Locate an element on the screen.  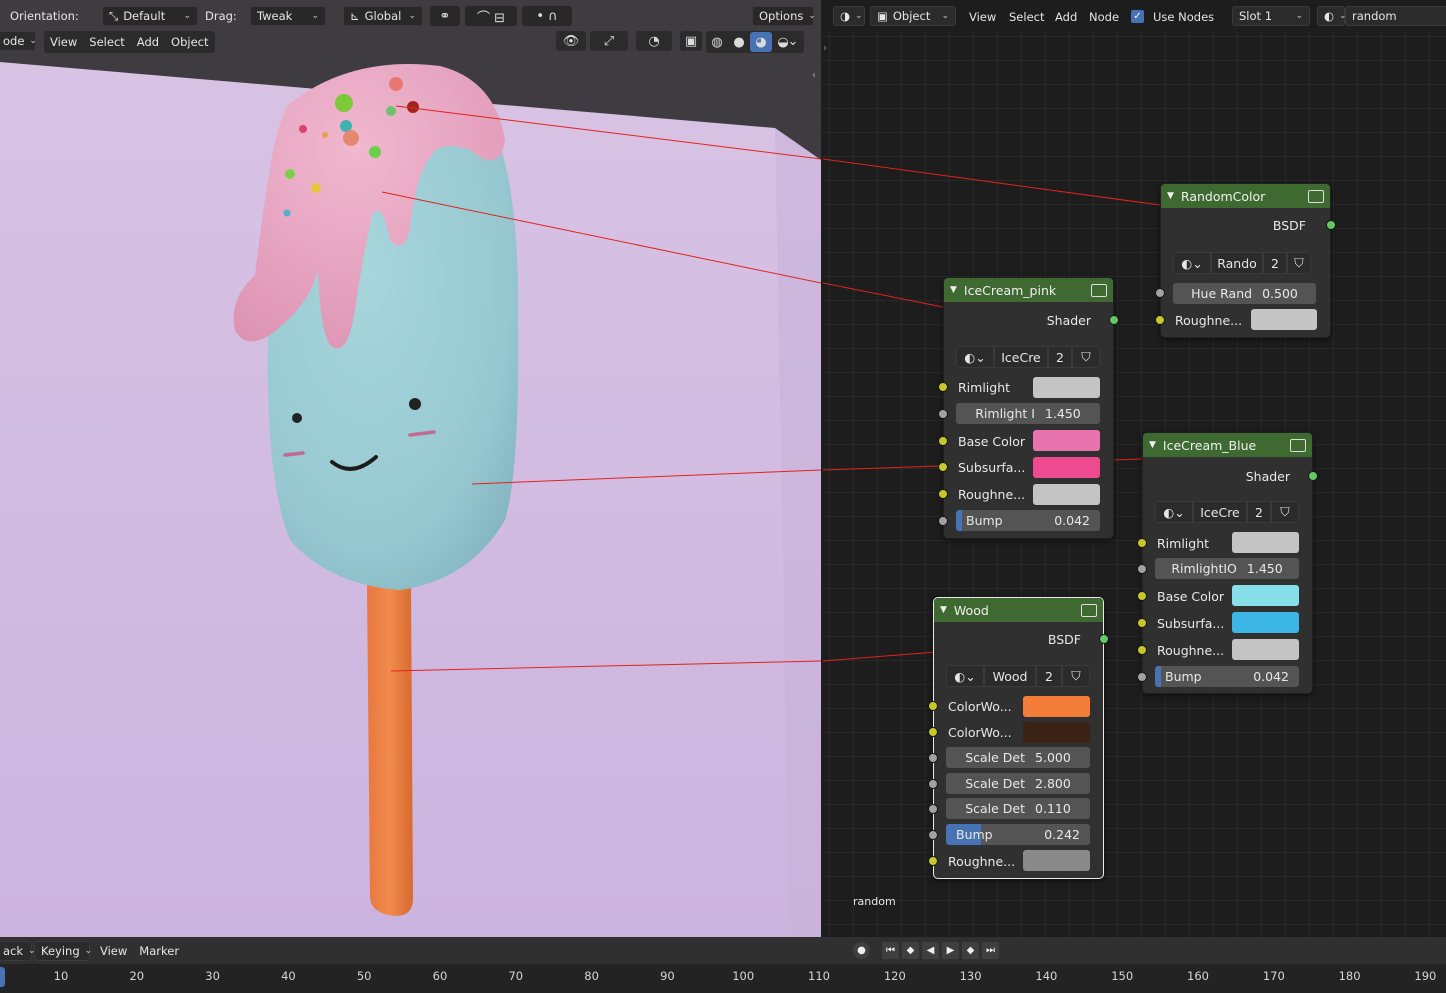
solid-shading-icon: ● is located at coordinates (739, 42).